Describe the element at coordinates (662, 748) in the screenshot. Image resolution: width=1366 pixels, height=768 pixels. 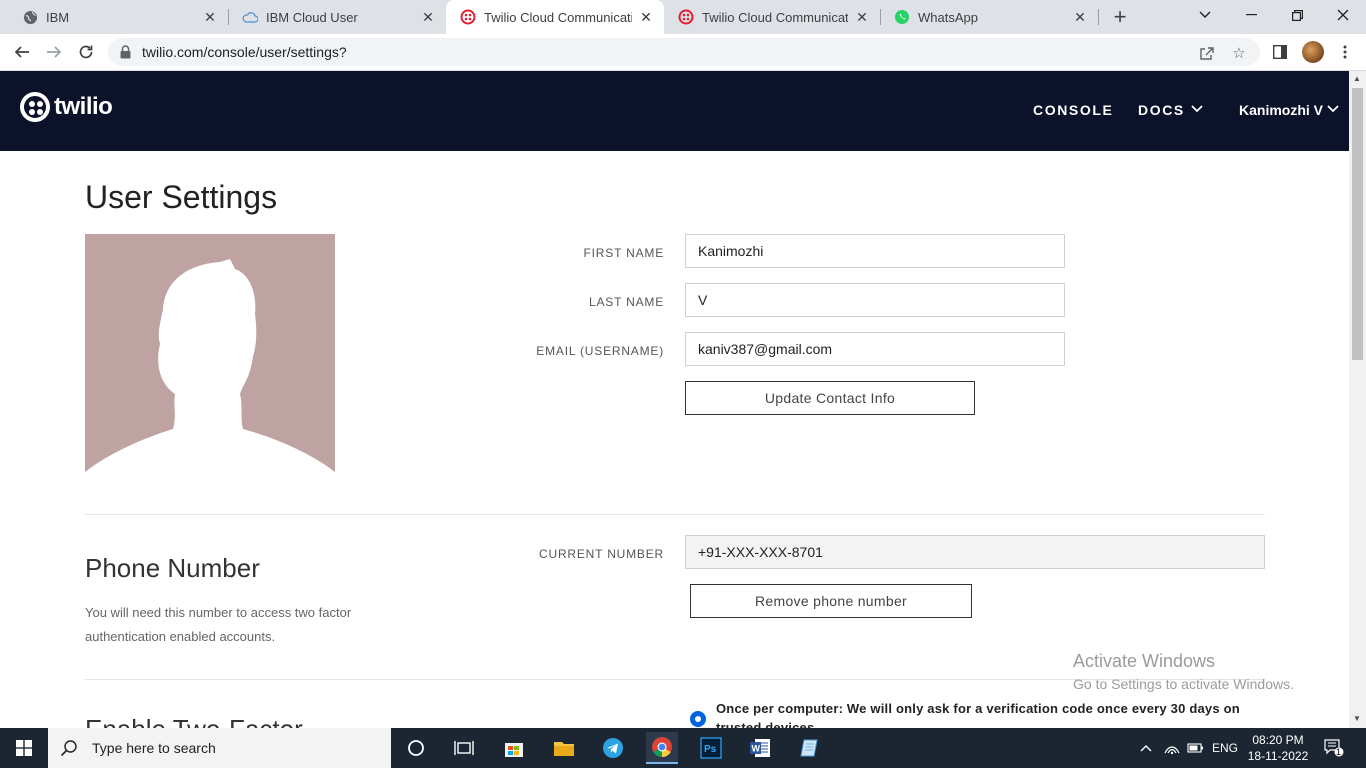
I see `chrome-icon` at that location.